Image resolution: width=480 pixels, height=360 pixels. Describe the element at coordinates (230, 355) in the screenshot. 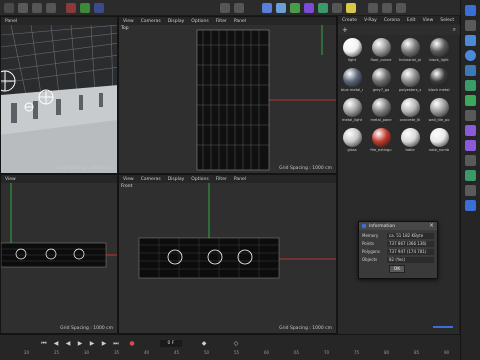

I see `timeline-ruler: 20 25 30 35 40 45 50 55 60 65 70 75 80 85 90` at that location.